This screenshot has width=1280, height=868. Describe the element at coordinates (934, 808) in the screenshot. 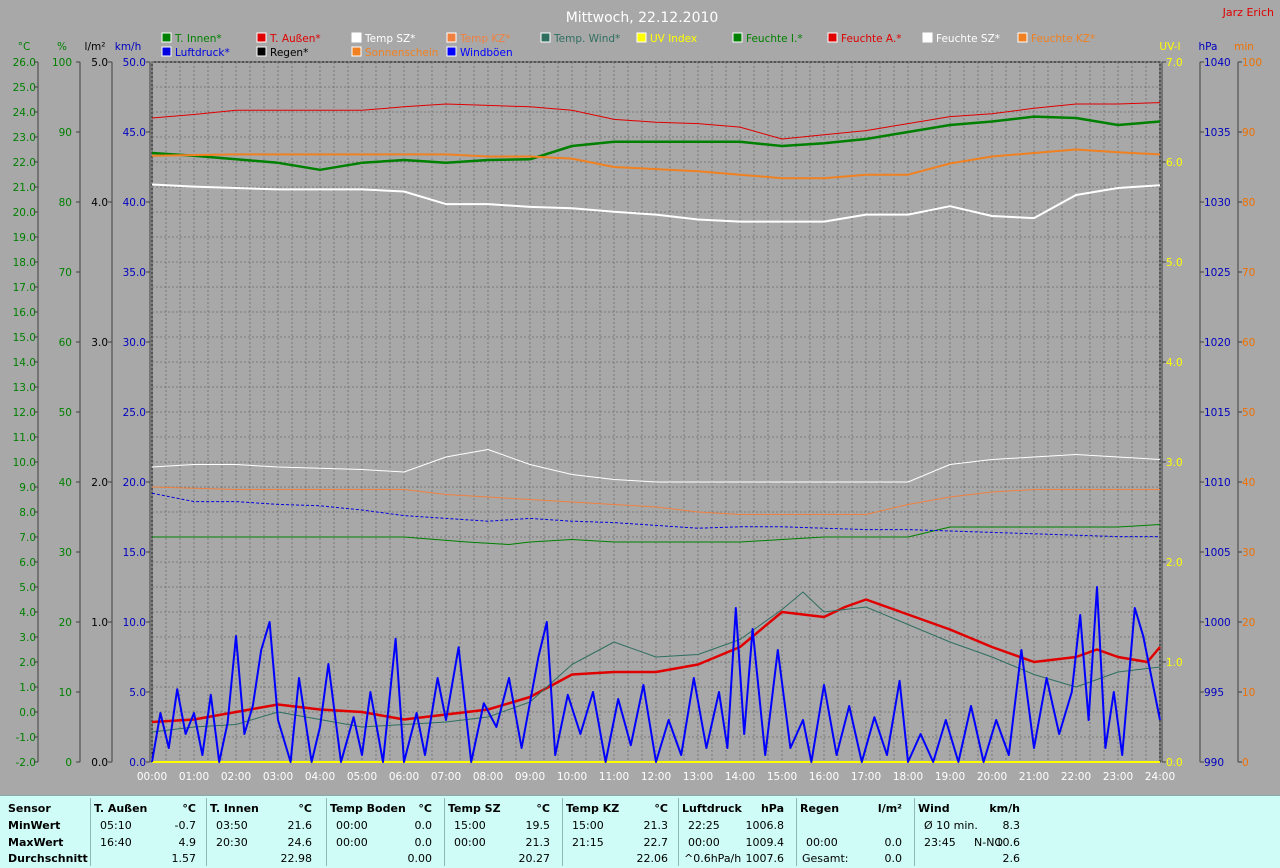

I see `summary-title: Wind` at that location.